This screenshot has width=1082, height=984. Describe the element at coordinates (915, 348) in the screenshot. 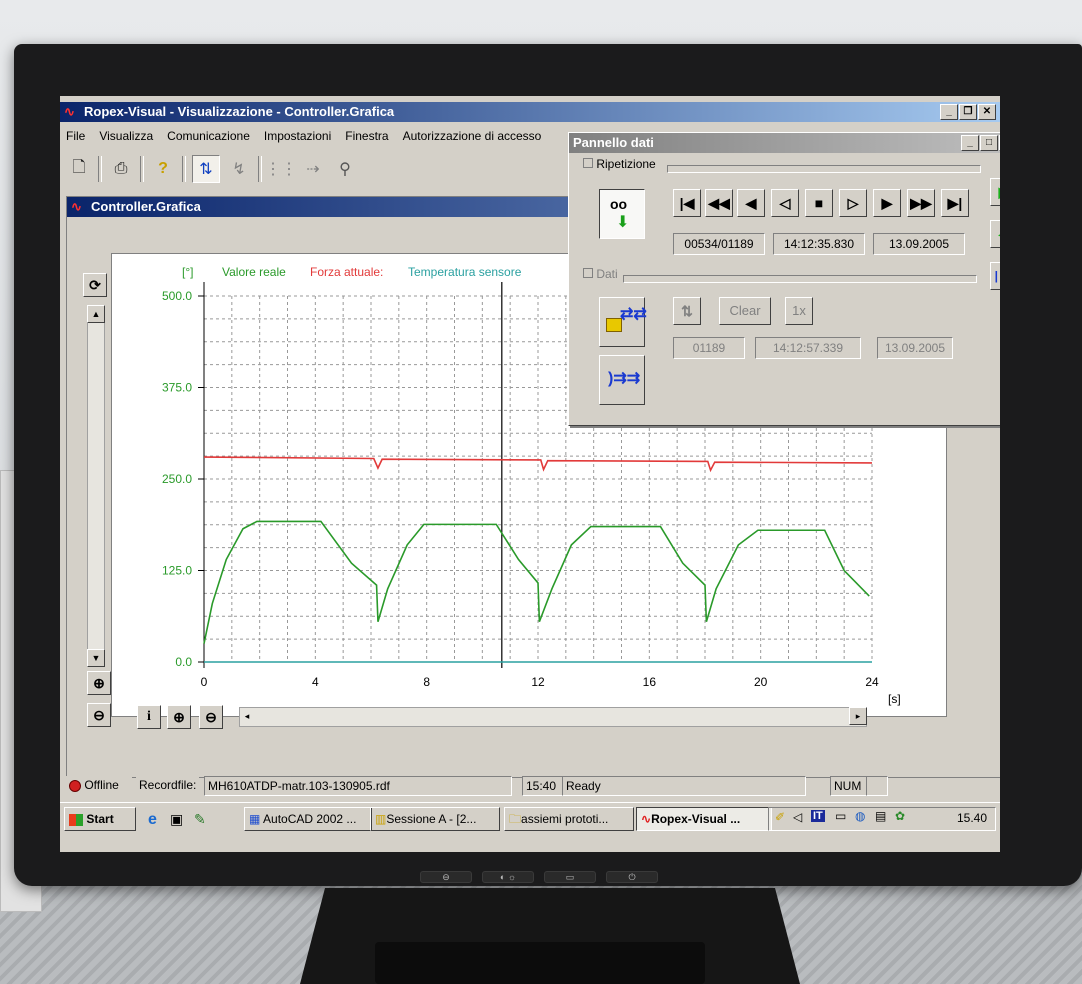

I see `data-date: 13.09.2005` at that location.